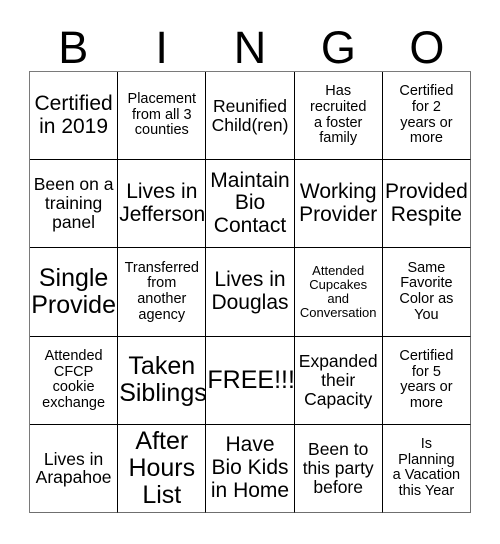 Image resolution: width=500 pixels, height=544 pixels. I want to click on bingo-cell-label: After Hours List, so click(162, 467).